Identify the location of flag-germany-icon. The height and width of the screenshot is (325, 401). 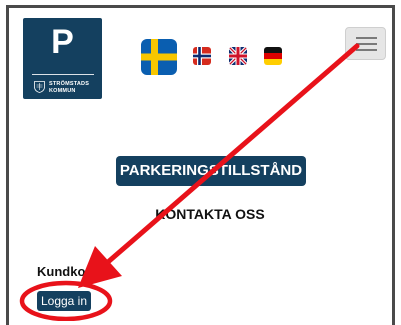
(273, 56).